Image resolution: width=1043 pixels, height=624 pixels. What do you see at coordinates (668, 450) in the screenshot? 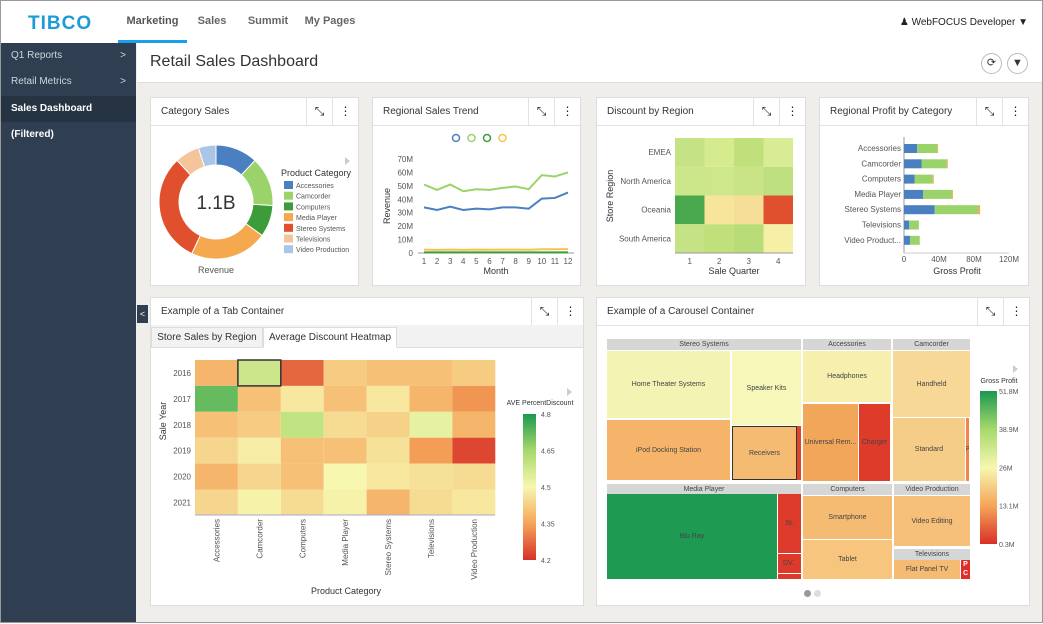
I see `treemap-cell: iPod Docking Station` at bounding box center [668, 450].